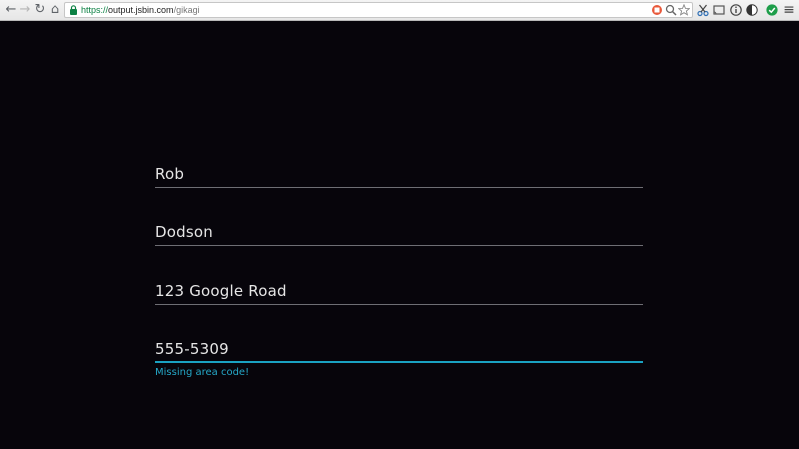 This screenshot has height=449, width=799. Describe the element at coordinates (736, 10) in the screenshot. I see `info-icon` at that location.